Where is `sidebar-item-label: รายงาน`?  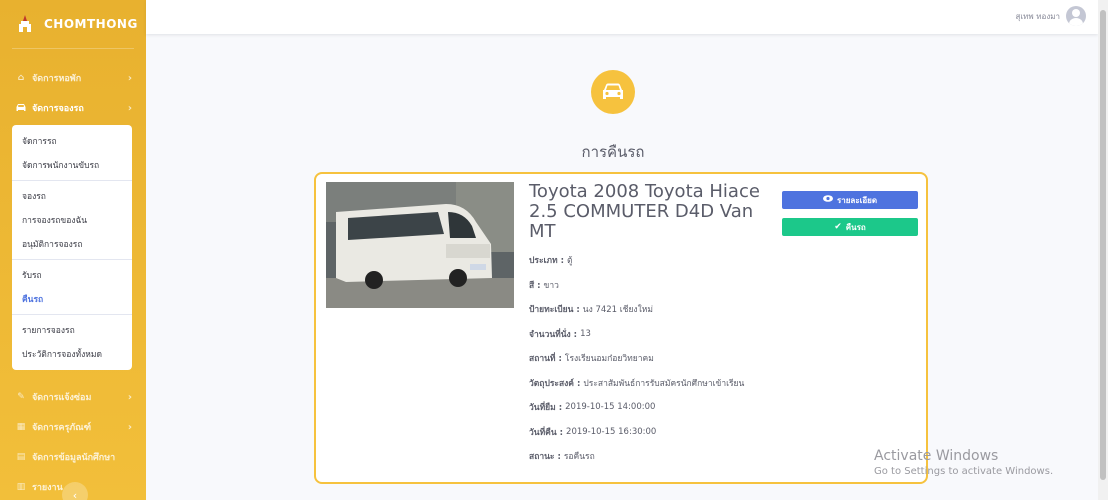
sidebar-item-label: รายงาน is located at coordinates (47, 488).